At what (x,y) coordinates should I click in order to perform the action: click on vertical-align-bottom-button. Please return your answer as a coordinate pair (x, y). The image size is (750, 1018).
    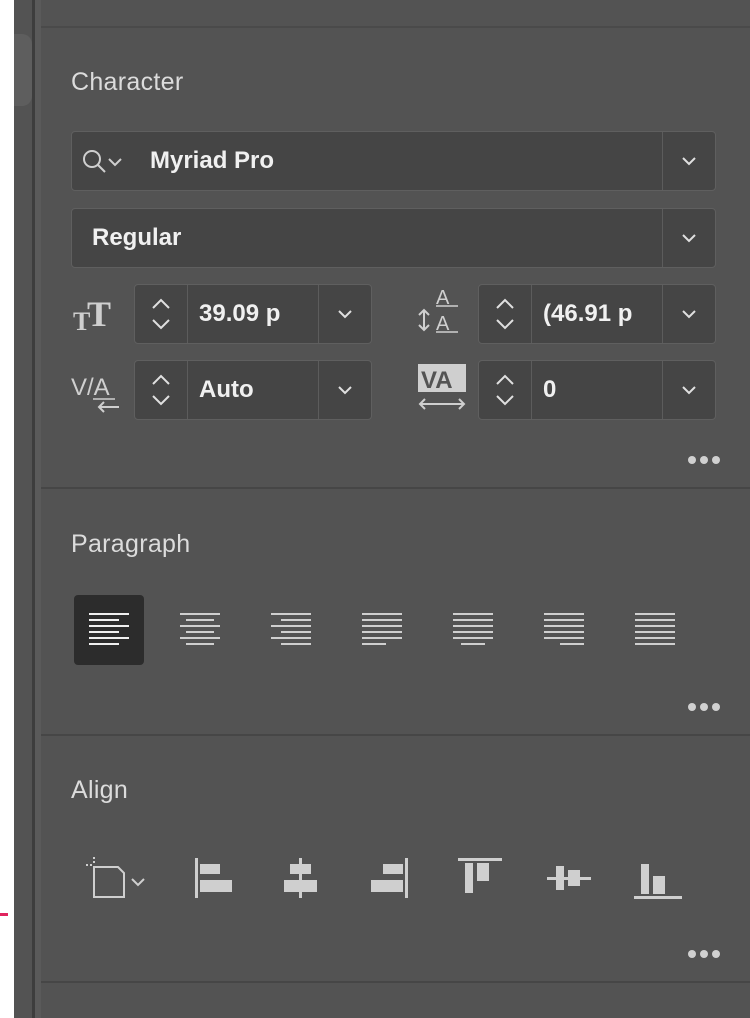
    Looking at the image, I should click on (658, 878).